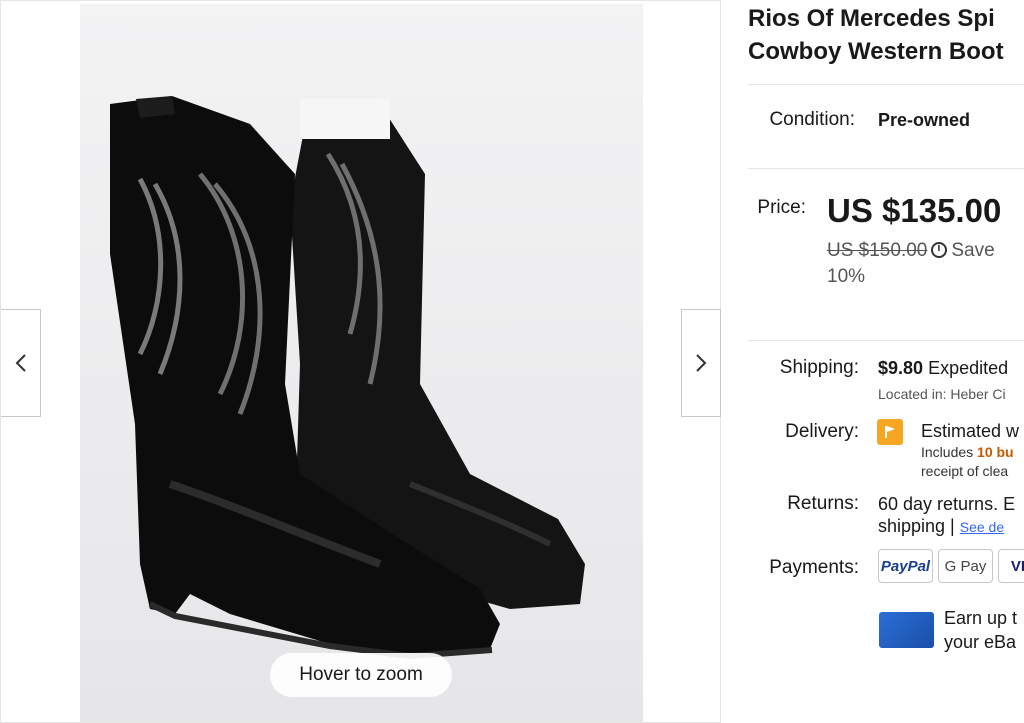 The image size is (1024, 723). Describe the element at coordinates (781, 207) in the screenshot. I see `price-label: Price:` at that location.